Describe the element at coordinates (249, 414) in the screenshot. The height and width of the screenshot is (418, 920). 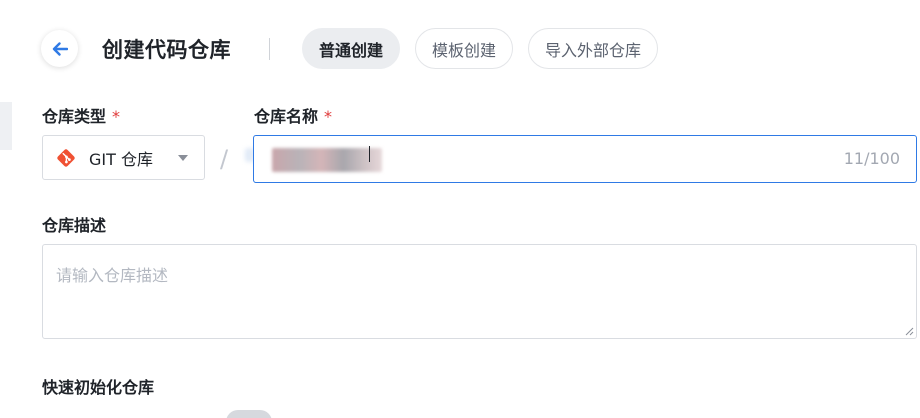
I see `init-toggle` at that location.